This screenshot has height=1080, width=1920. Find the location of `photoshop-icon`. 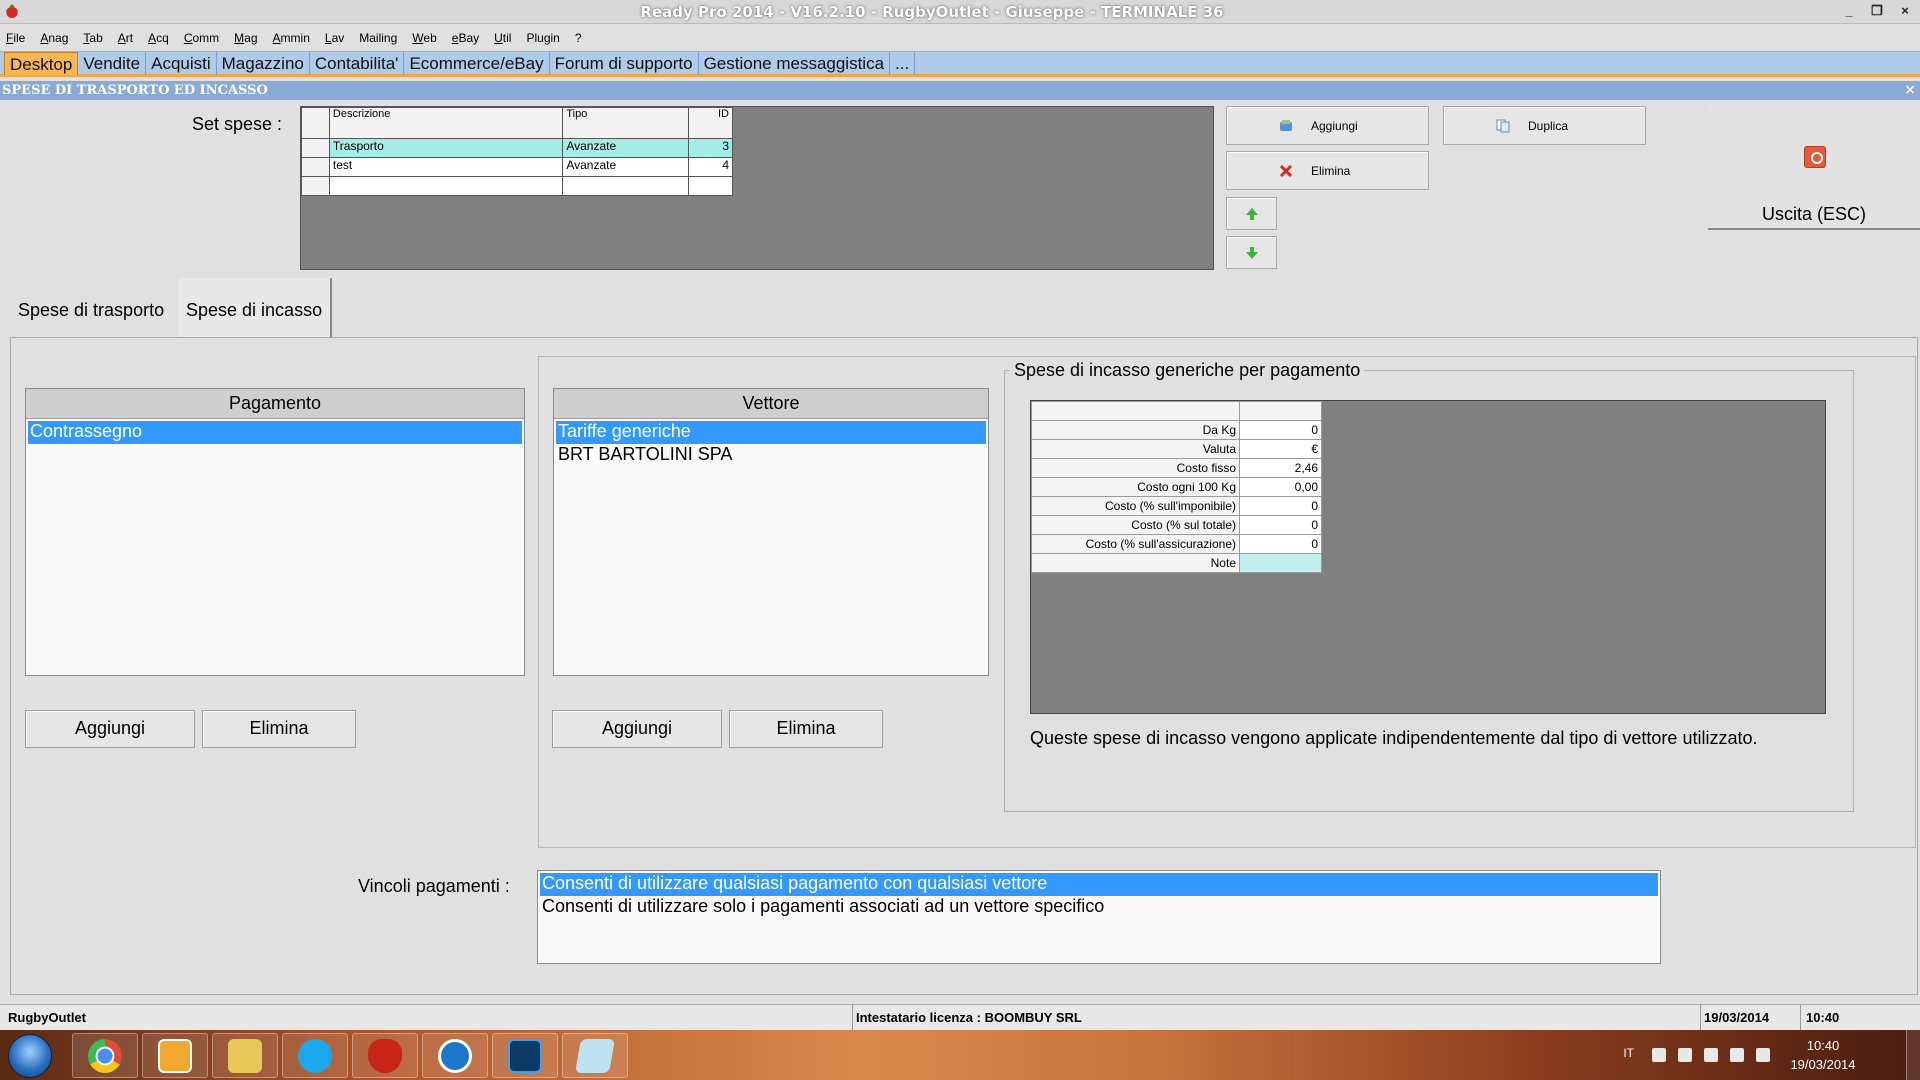

photoshop-icon is located at coordinates (525, 1055).